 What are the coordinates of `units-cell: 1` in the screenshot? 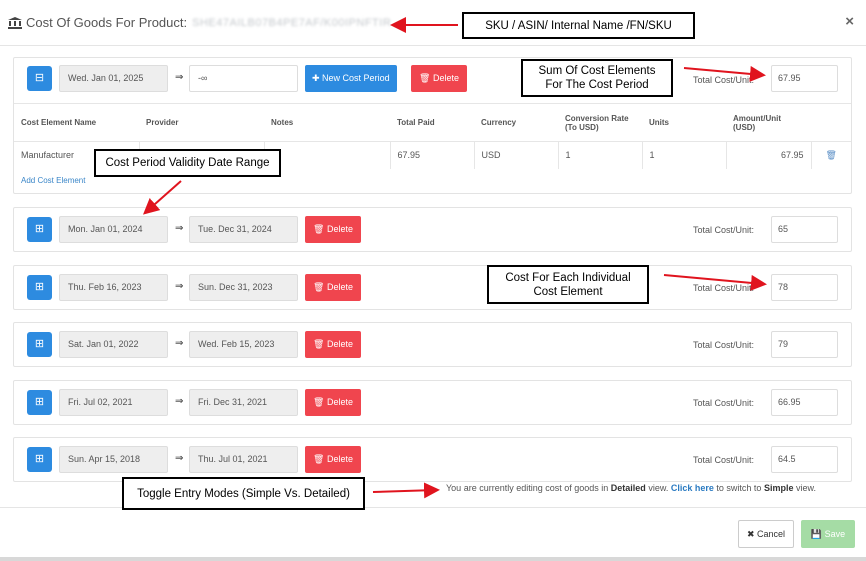 It's located at (684, 155).